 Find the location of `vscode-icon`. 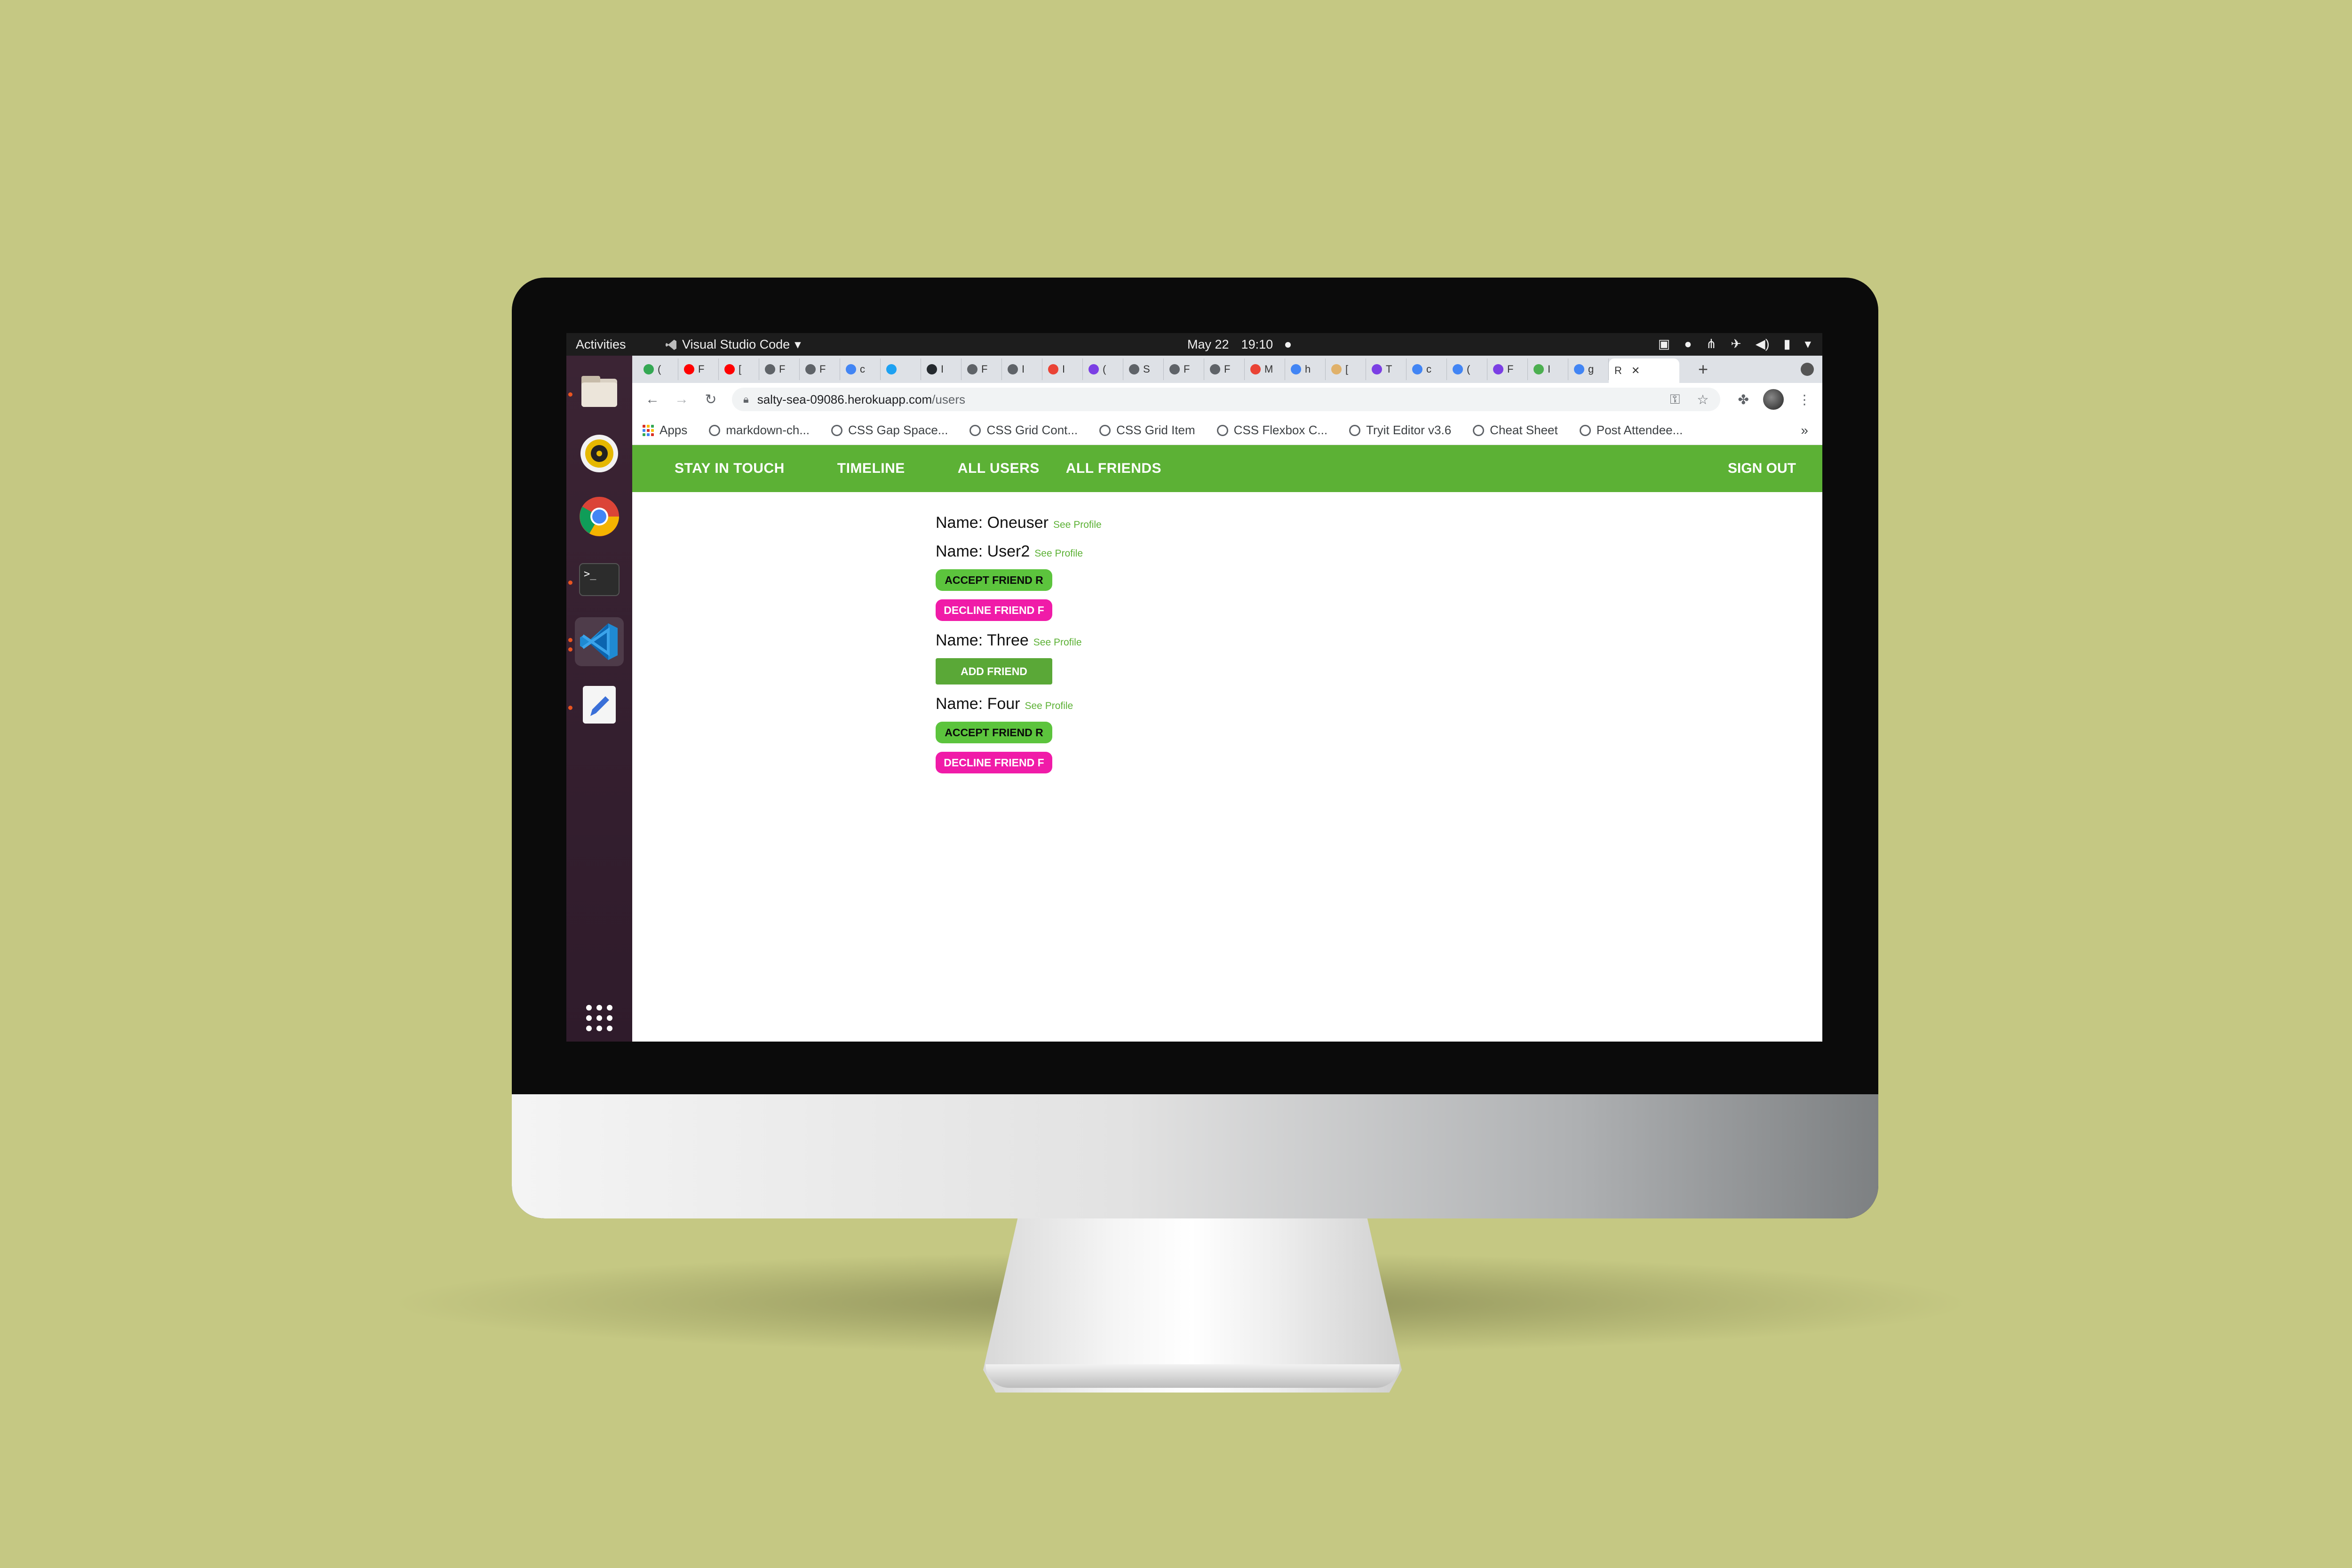

vscode-icon is located at coordinates (599, 641).